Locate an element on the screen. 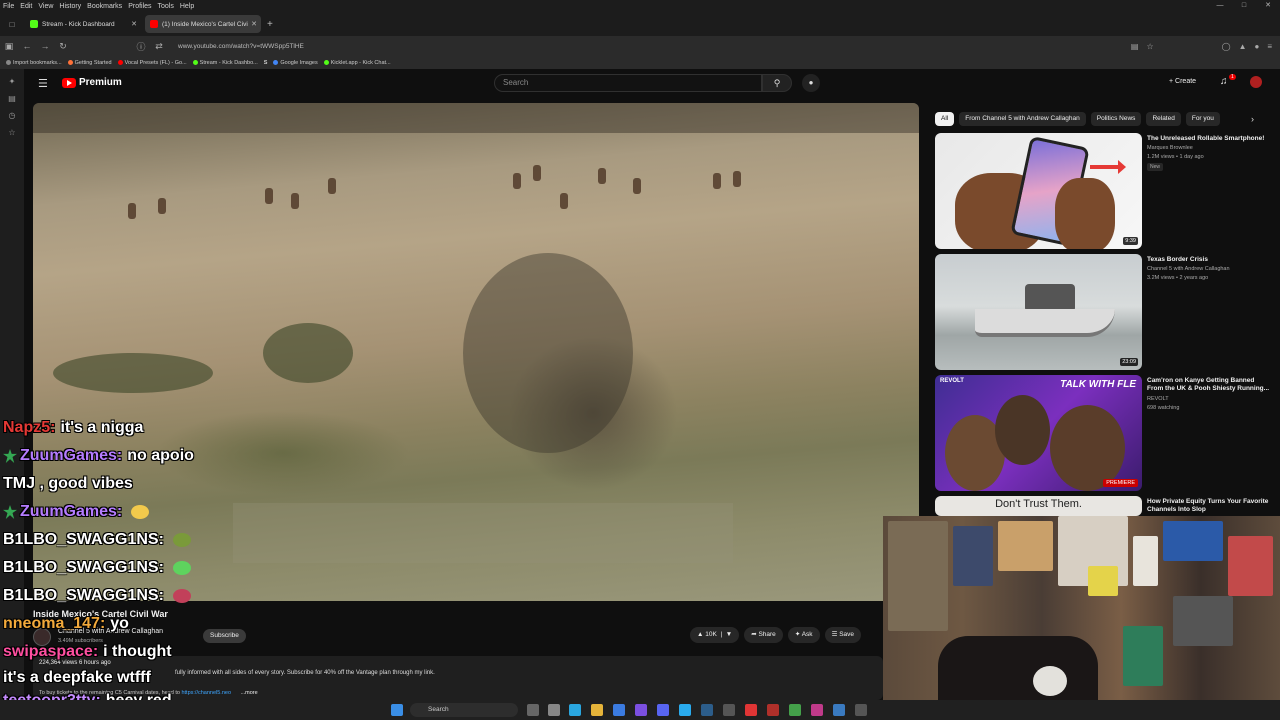 Image resolution: width=1280 pixels, height=720 pixels. sidebar-icon: ▣ is located at coordinates (9, 46).